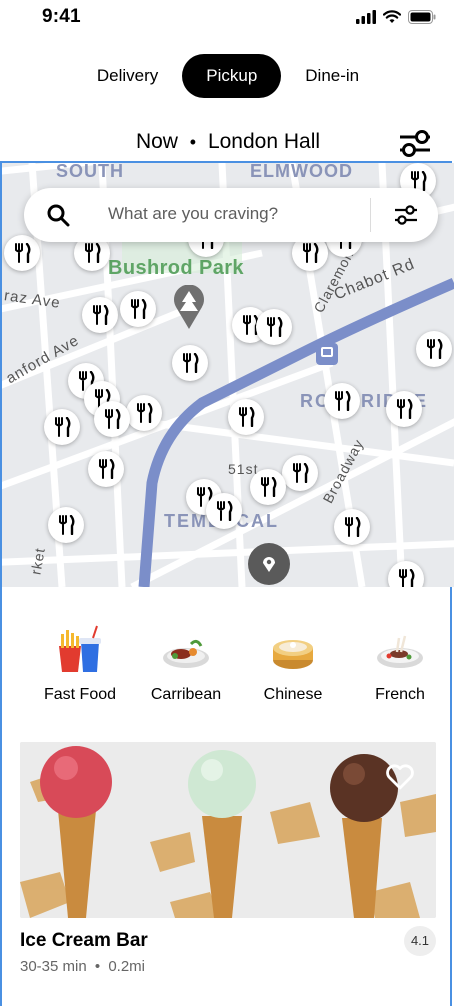 The width and height of the screenshot is (456, 1006). What do you see at coordinates (189, 307) in the screenshot?
I see `park-marker-icon` at bounding box center [189, 307].